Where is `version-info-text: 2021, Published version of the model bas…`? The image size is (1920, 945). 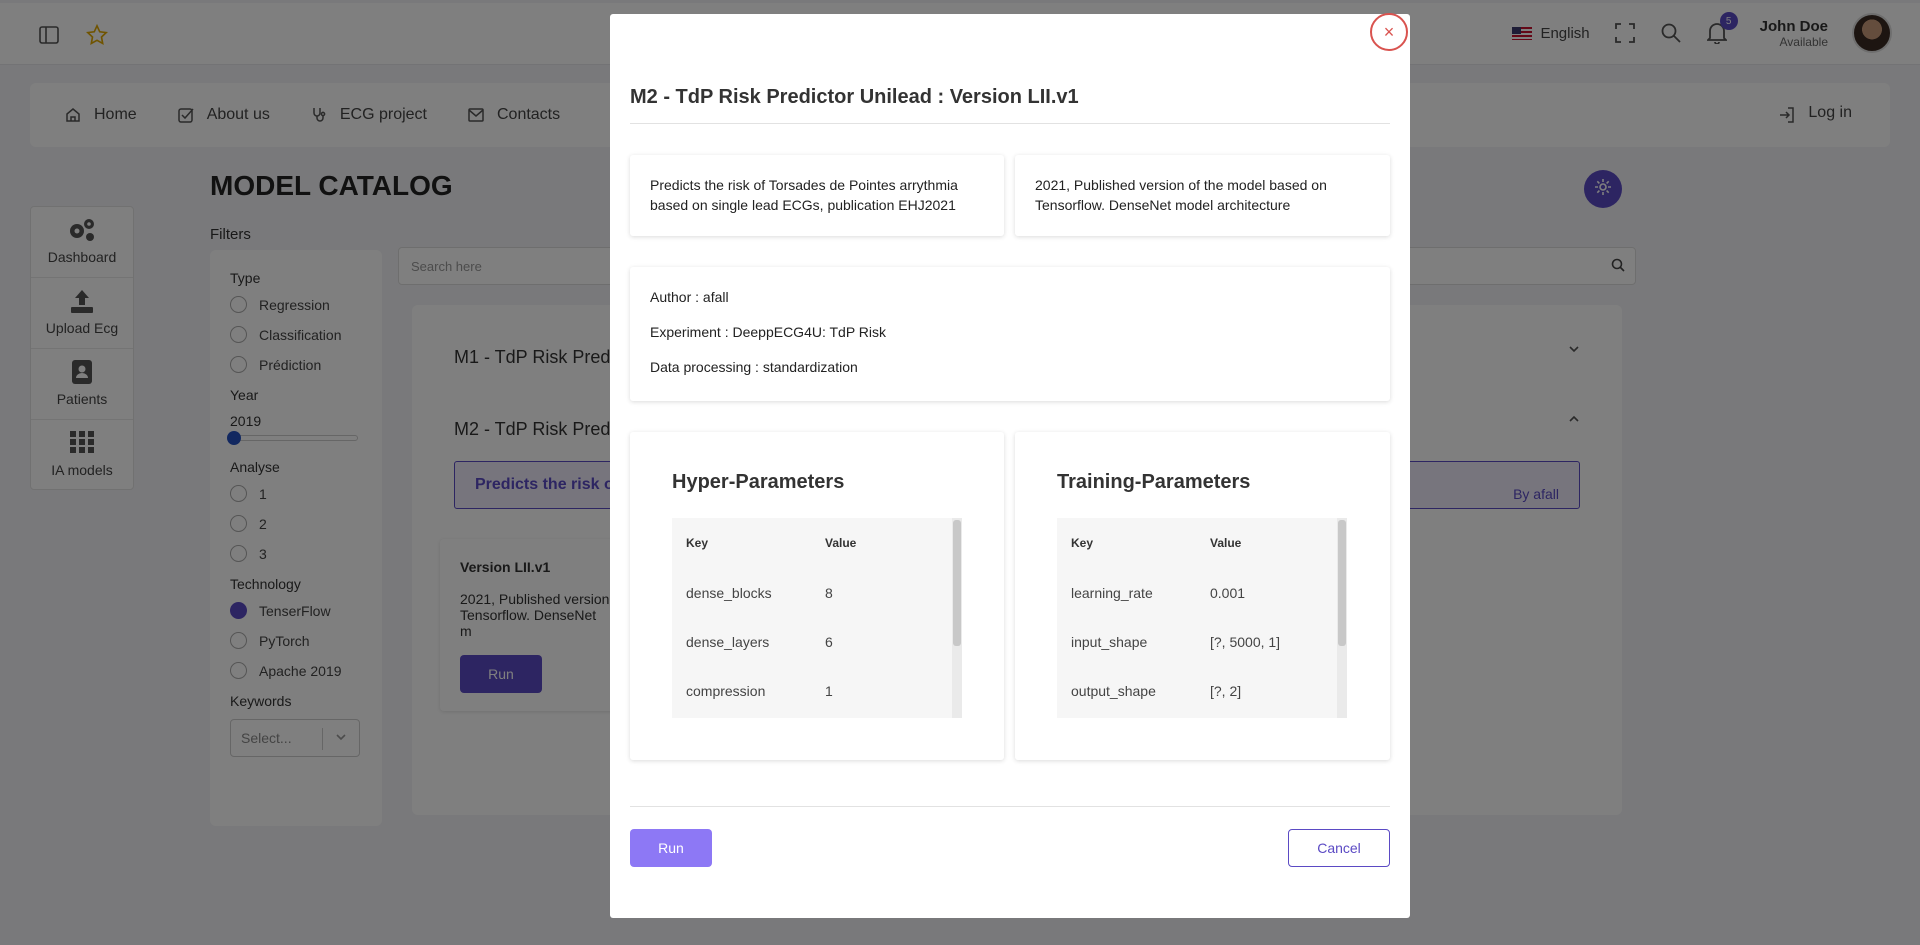 version-info-text: 2021, Published version of the model bas… is located at coordinates (1181, 195).